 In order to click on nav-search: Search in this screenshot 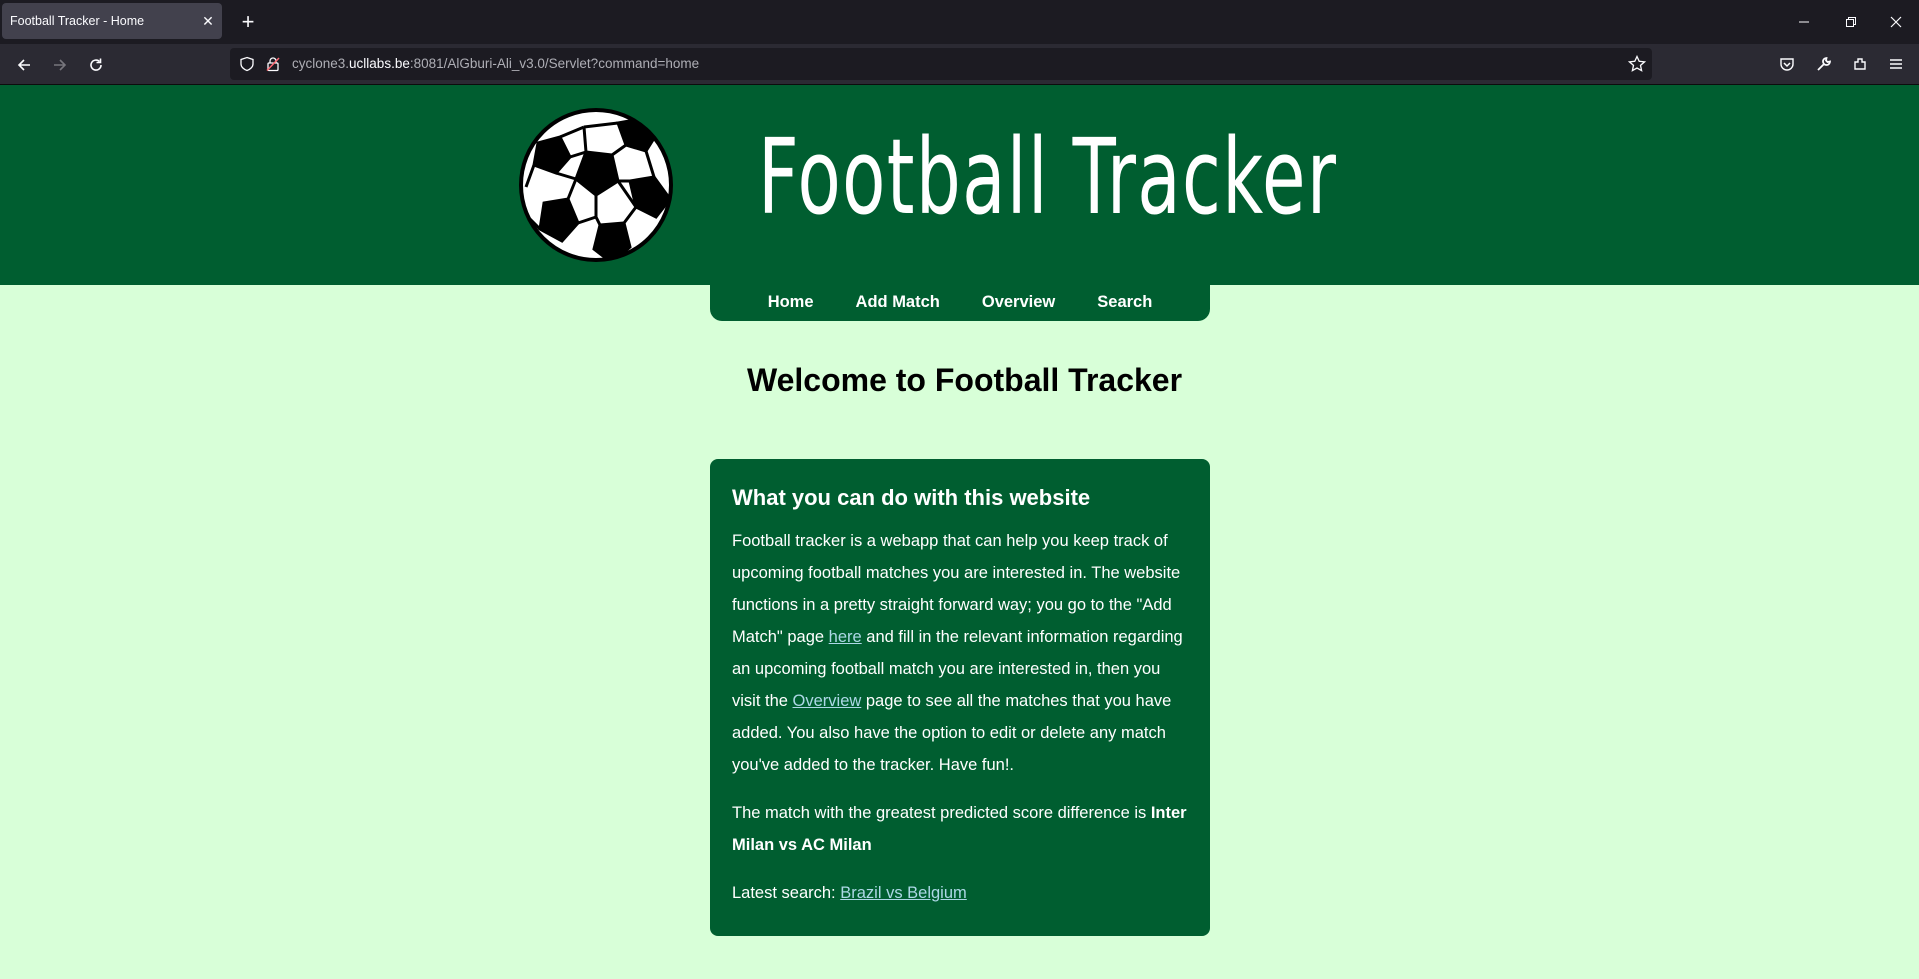, I will do `click(1124, 302)`.